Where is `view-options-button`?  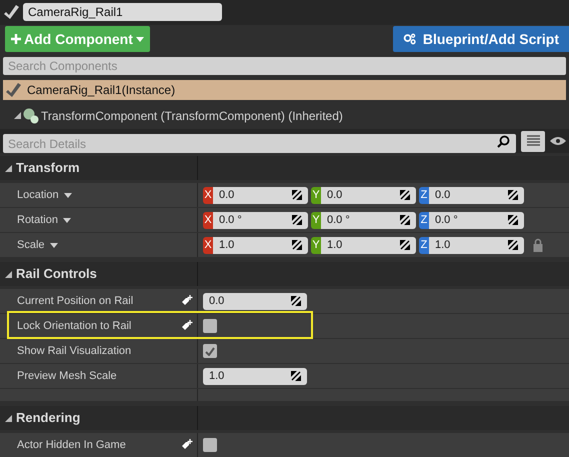 view-options-button is located at coordinates (533, 141).